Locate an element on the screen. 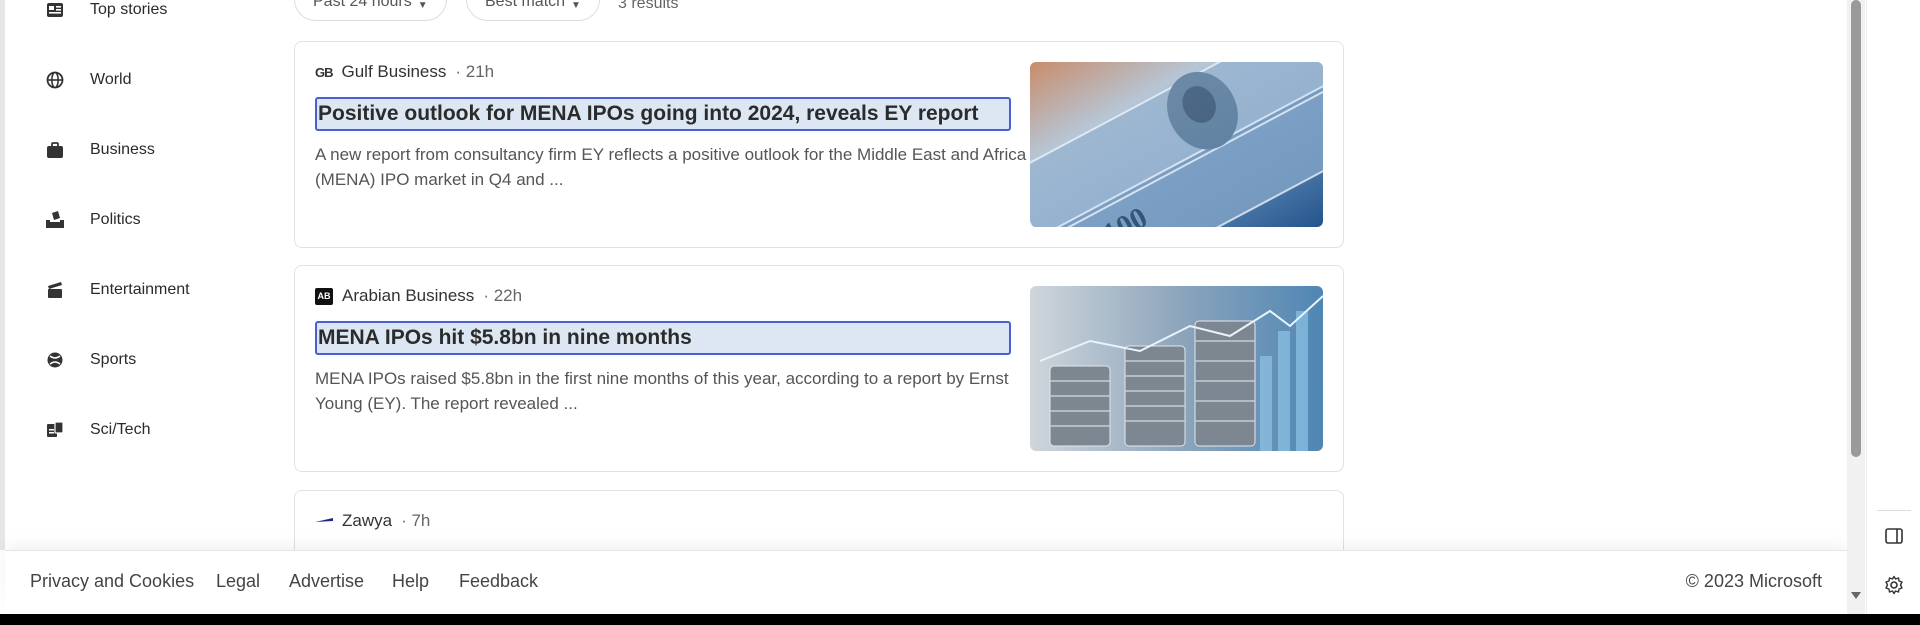  vertical-scrollbar is located at coordinates (1856, 307).